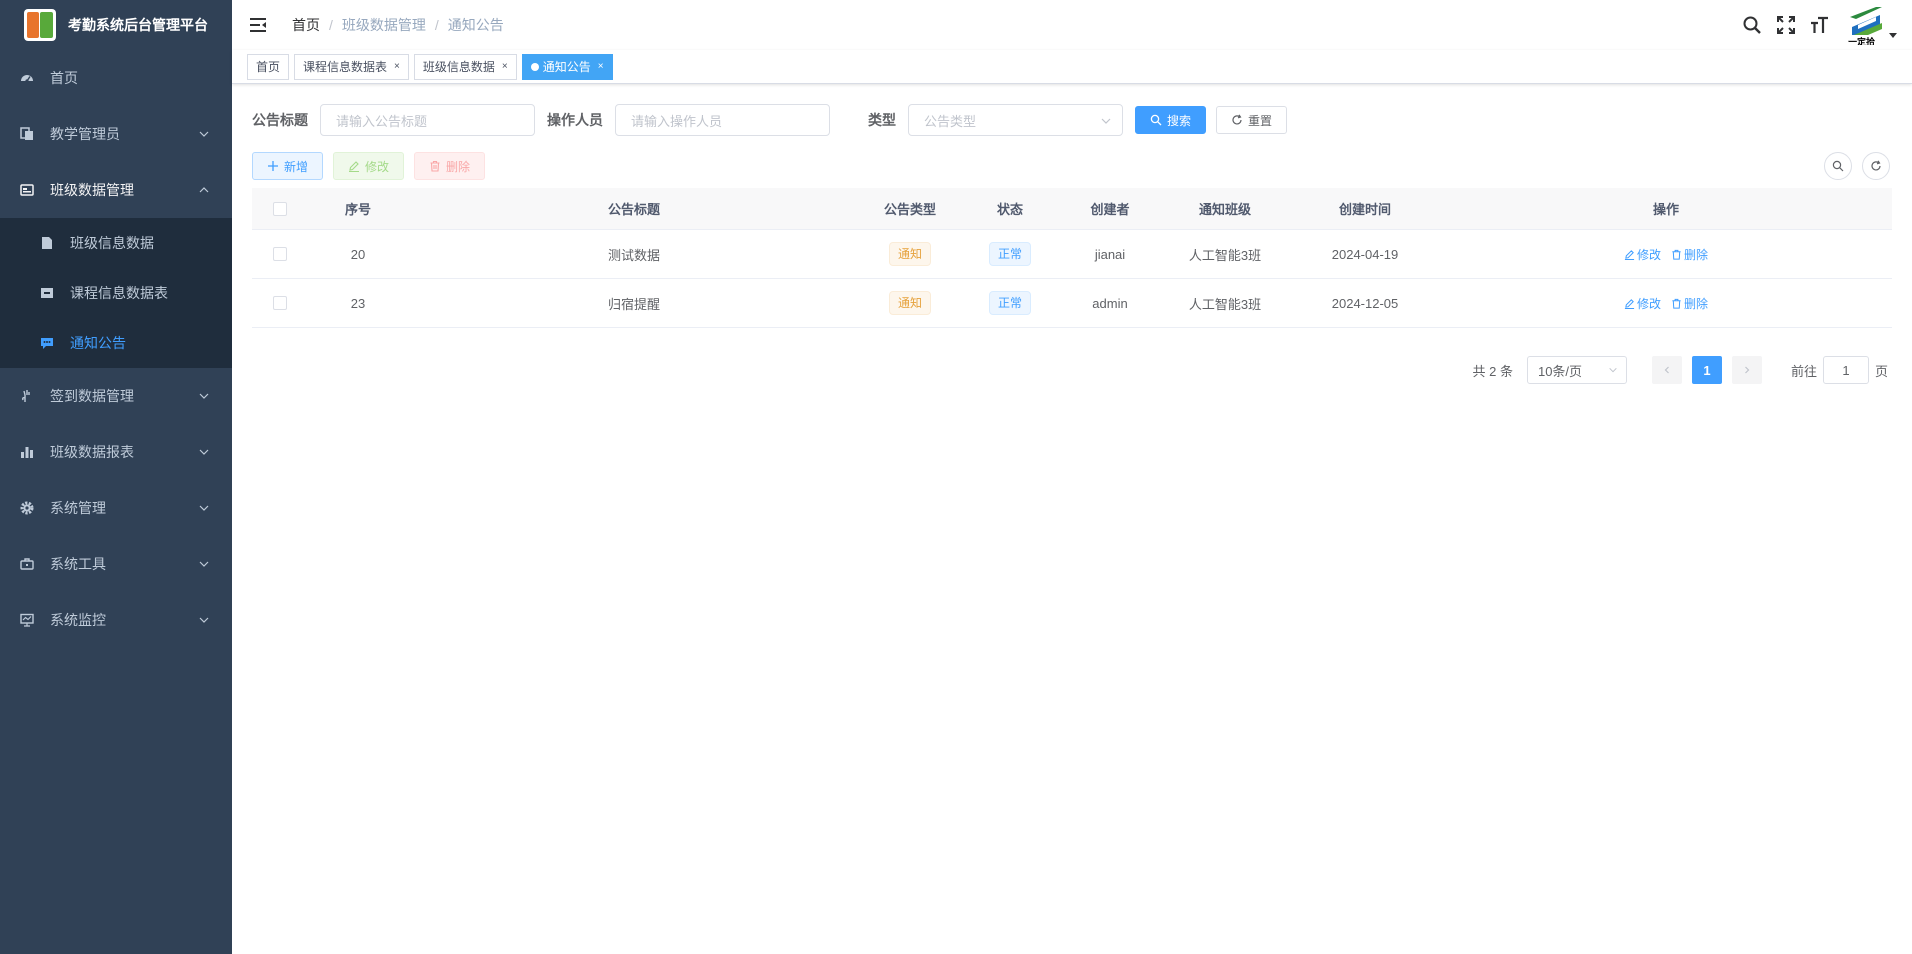 This screenshot has height=954, width=1912. Describe the element at coordinates (1746, 370) in the screenshot. I see `next-page-button` at that location.